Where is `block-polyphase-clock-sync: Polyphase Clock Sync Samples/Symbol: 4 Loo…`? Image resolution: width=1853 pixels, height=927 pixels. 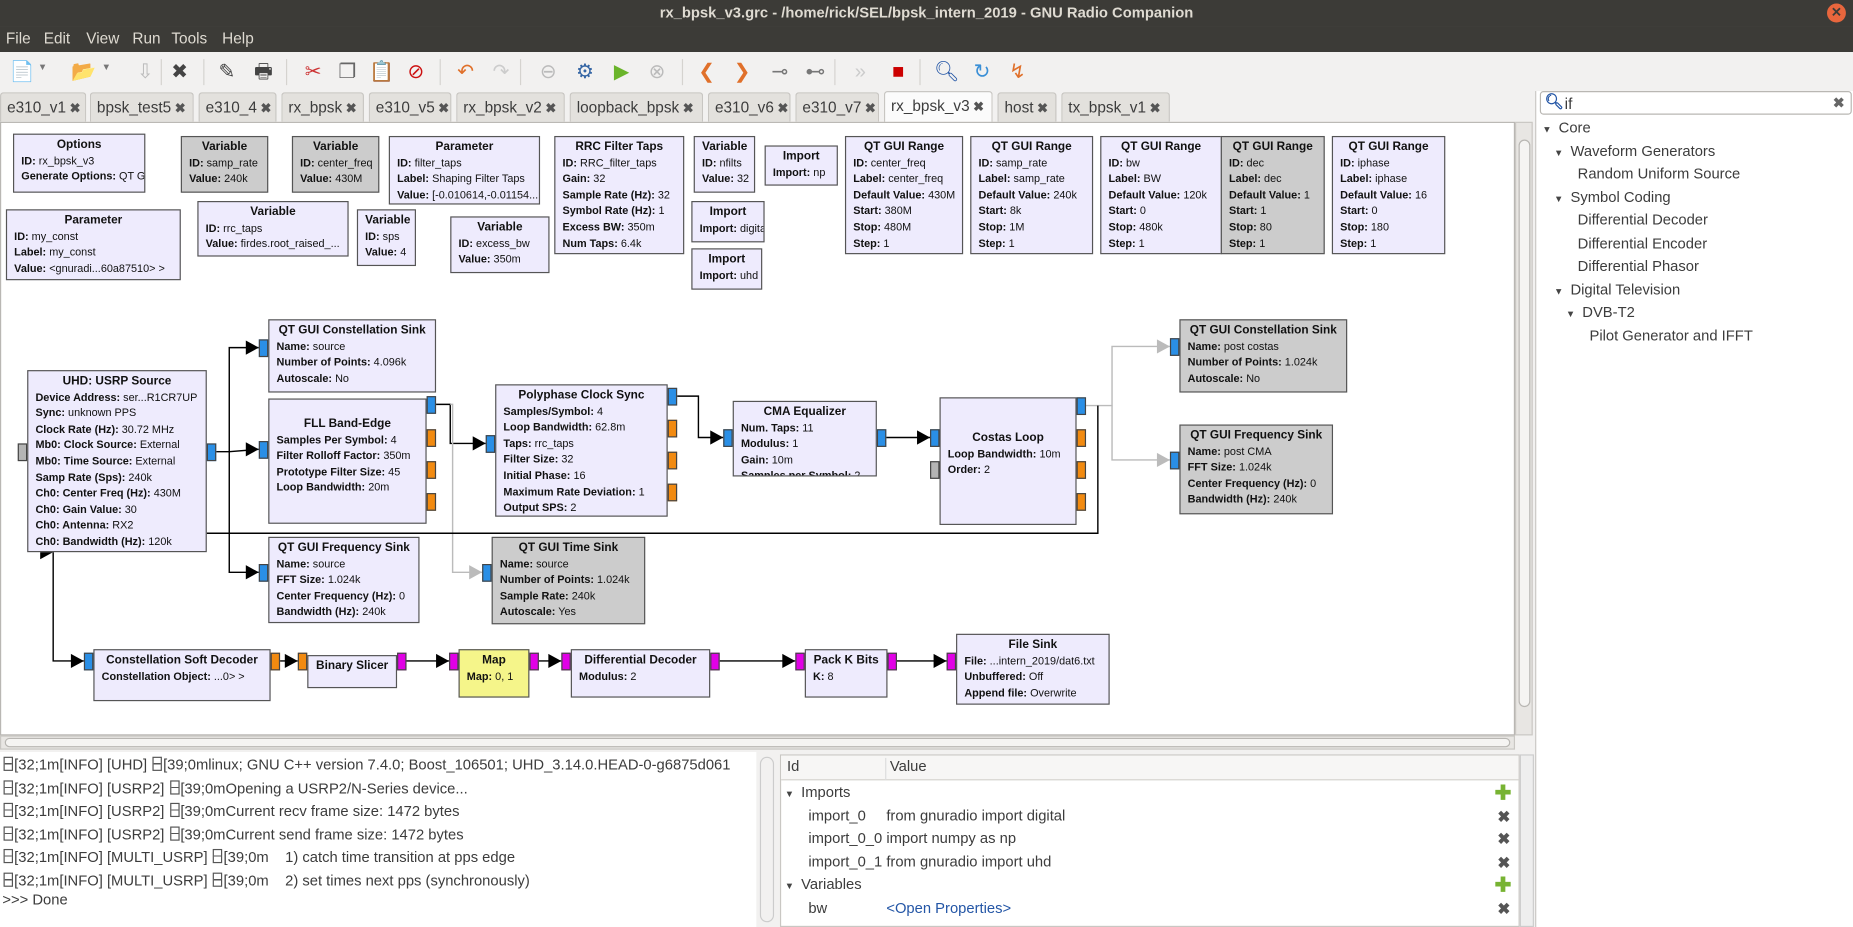
block-polyphase-clock-sync: Polyphase Clock Sync Samples/Symbol: 4 Loo… is located at coordinates (581, 450).